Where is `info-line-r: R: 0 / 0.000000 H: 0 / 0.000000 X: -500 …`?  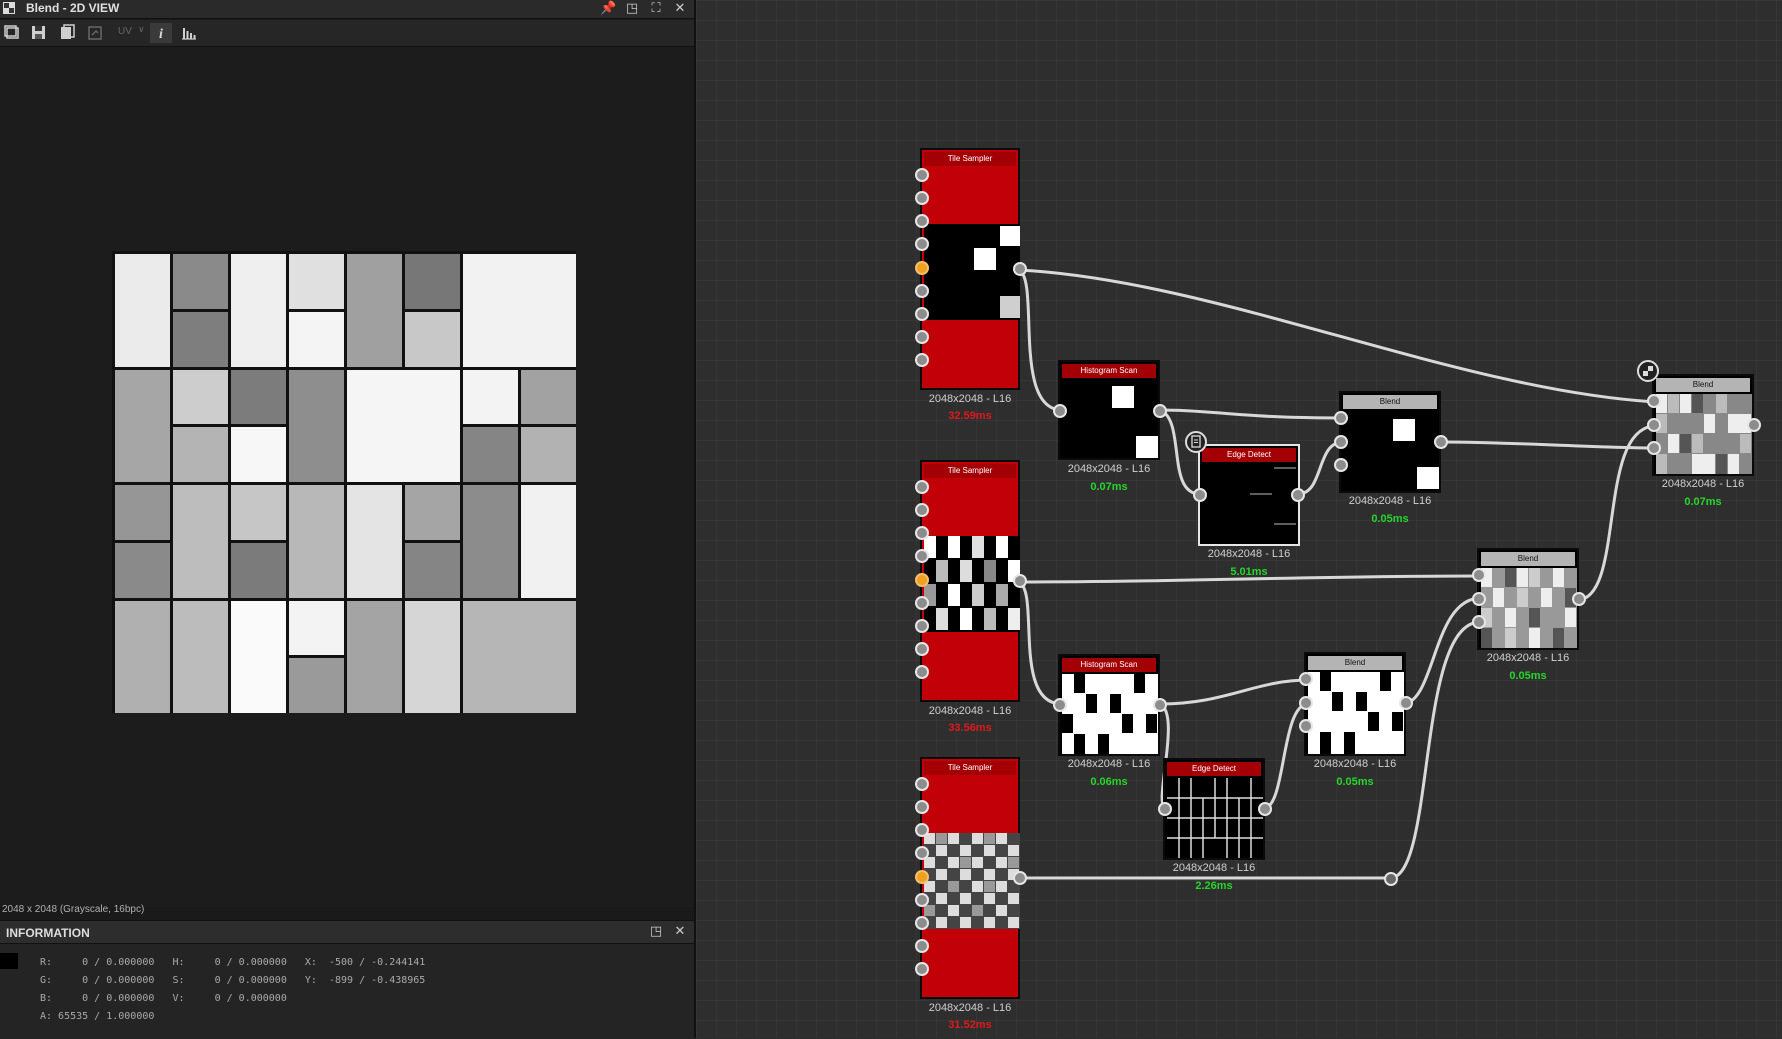 info-line-r: R: 0 / 0.000000 H: 0 / 0.000000 X: -500 … is located at coordinates (233, 962).